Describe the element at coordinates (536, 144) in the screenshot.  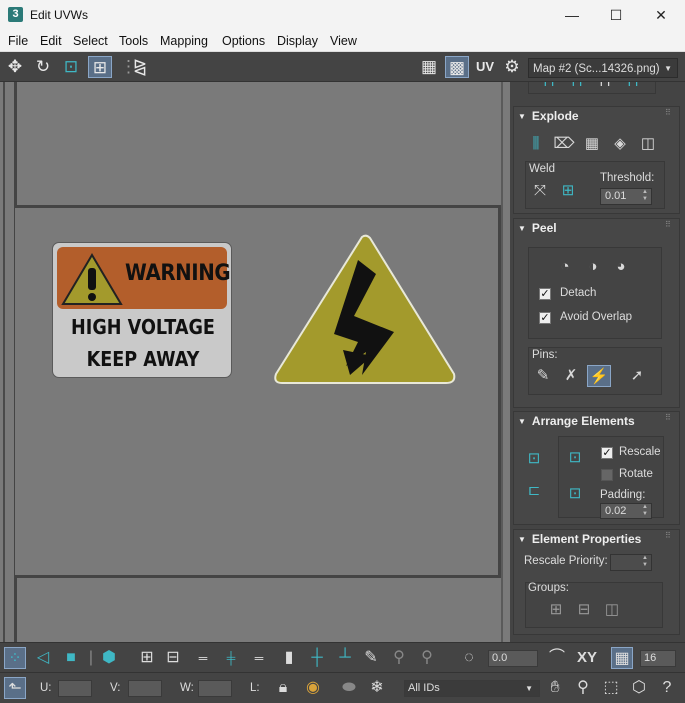
I see `break-icon: ⫼` at that location.